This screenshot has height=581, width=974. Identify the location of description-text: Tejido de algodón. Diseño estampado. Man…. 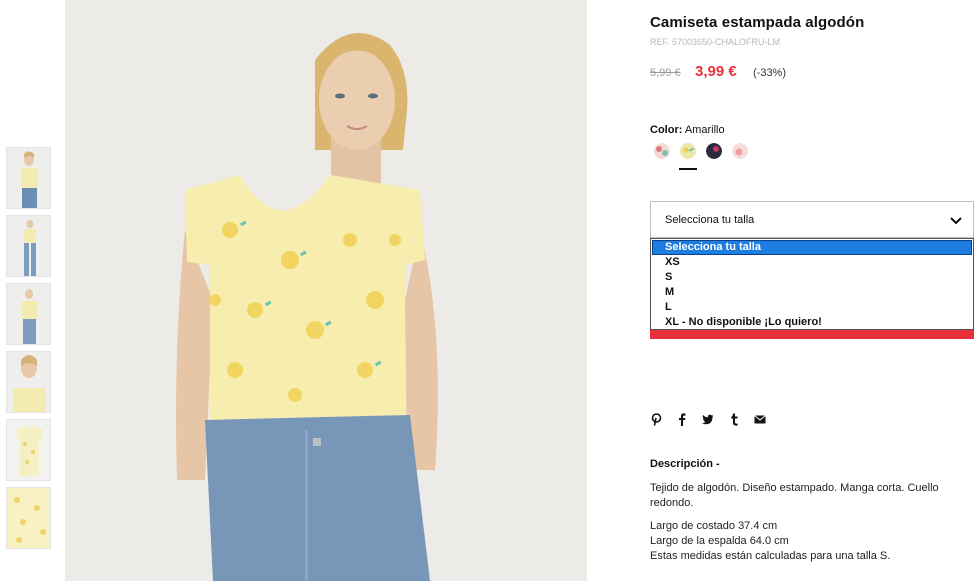
(794, 495).